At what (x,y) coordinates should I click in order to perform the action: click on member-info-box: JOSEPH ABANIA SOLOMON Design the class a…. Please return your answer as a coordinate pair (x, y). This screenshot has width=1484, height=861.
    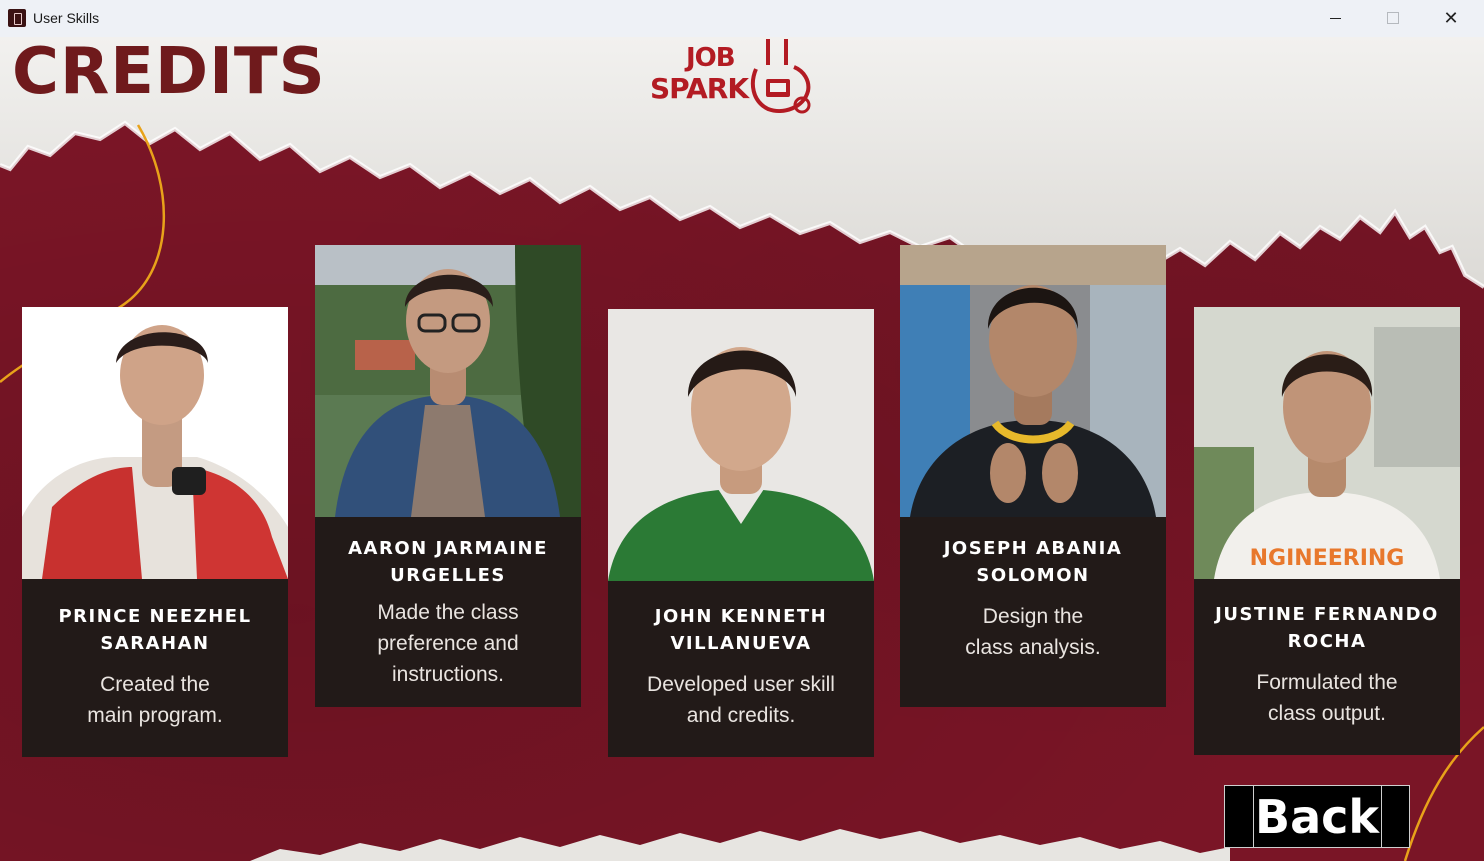
    Looking at the image, I should click on (1033, 612).